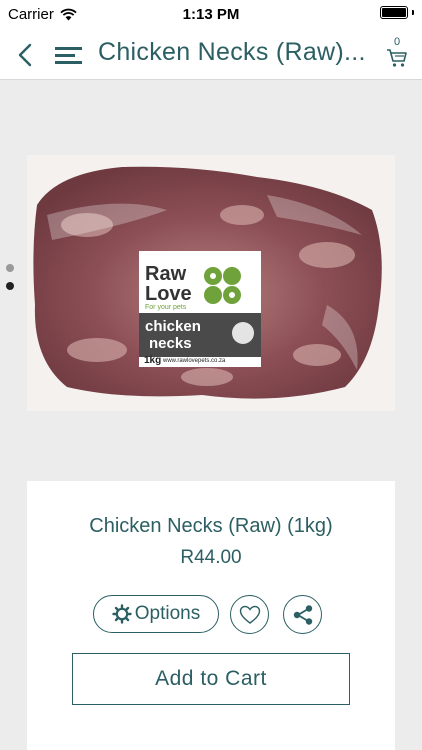 Image resolution: width=422 pixels, height=750 pixels. What do you see at coordinates (397, 42) in the screenshot?
I see `cart-count-badge: 0` at bounding box center [397, 42].